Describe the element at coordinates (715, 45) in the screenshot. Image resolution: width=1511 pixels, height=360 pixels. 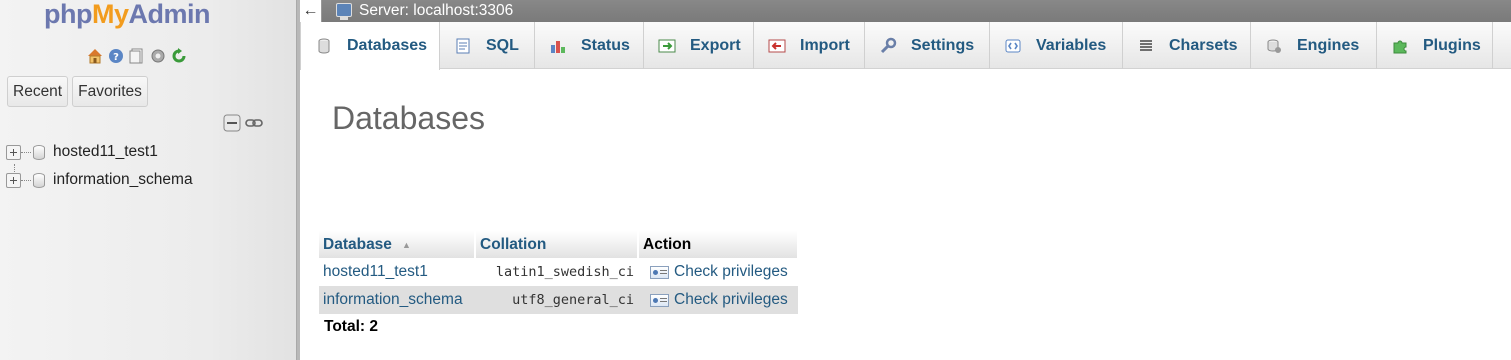
I see `tab-label: Export` at that location.